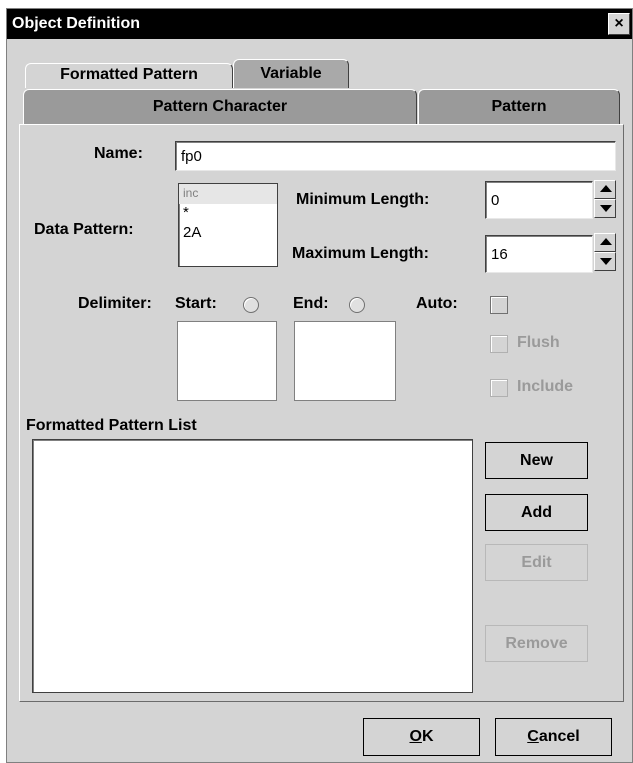  I want to click on min-length-label: Minimum Length:, so click(363, 199).